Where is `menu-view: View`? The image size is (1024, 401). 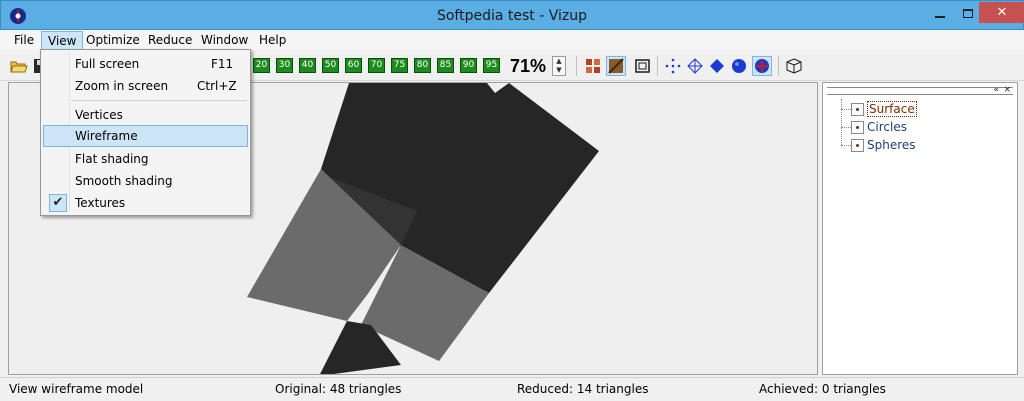
menu-view: View is located at coordinates (62, 40).